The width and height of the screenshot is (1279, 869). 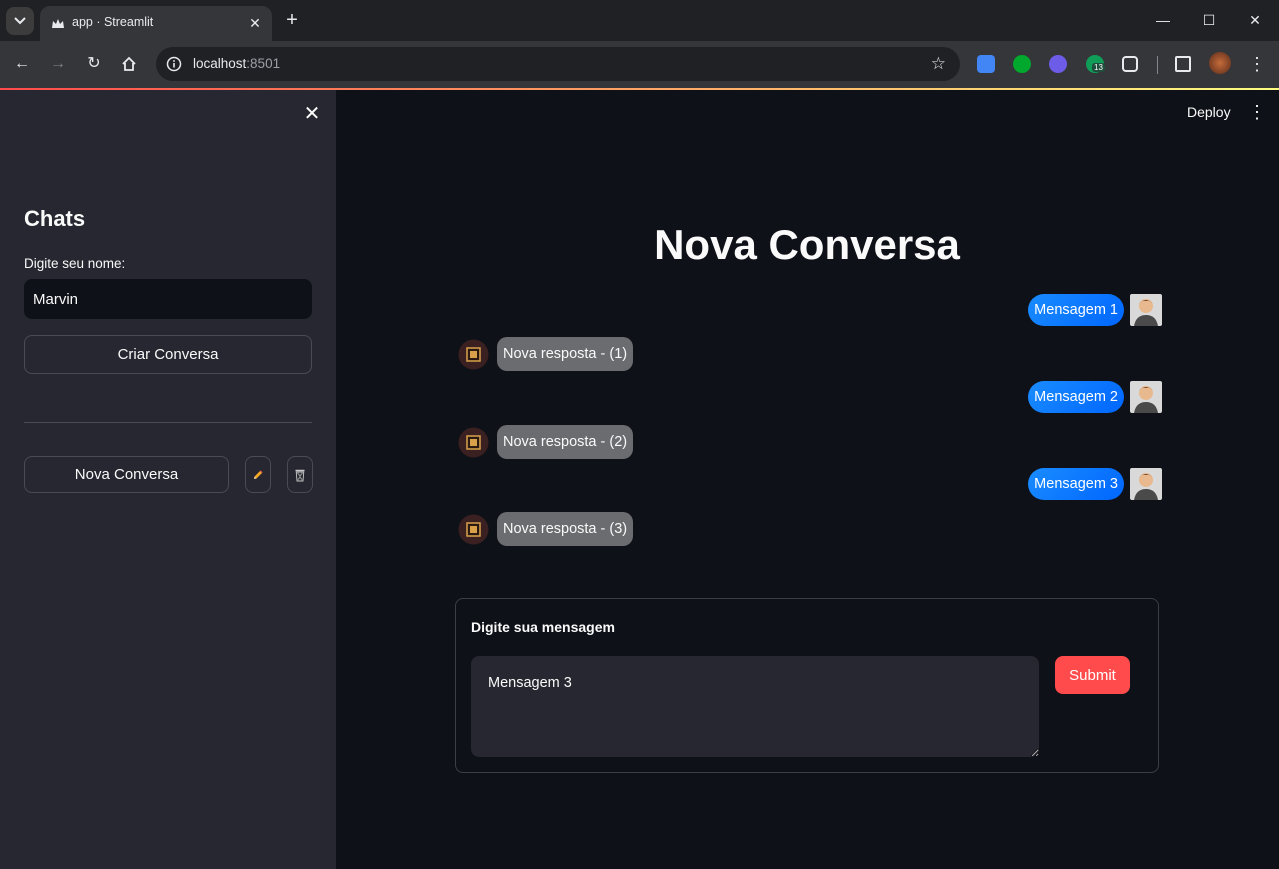 What do you see at coordinates (1255, 20) in the screenshot?
I see `window-close-icon: ✕` at bounding box center [1255, 20].